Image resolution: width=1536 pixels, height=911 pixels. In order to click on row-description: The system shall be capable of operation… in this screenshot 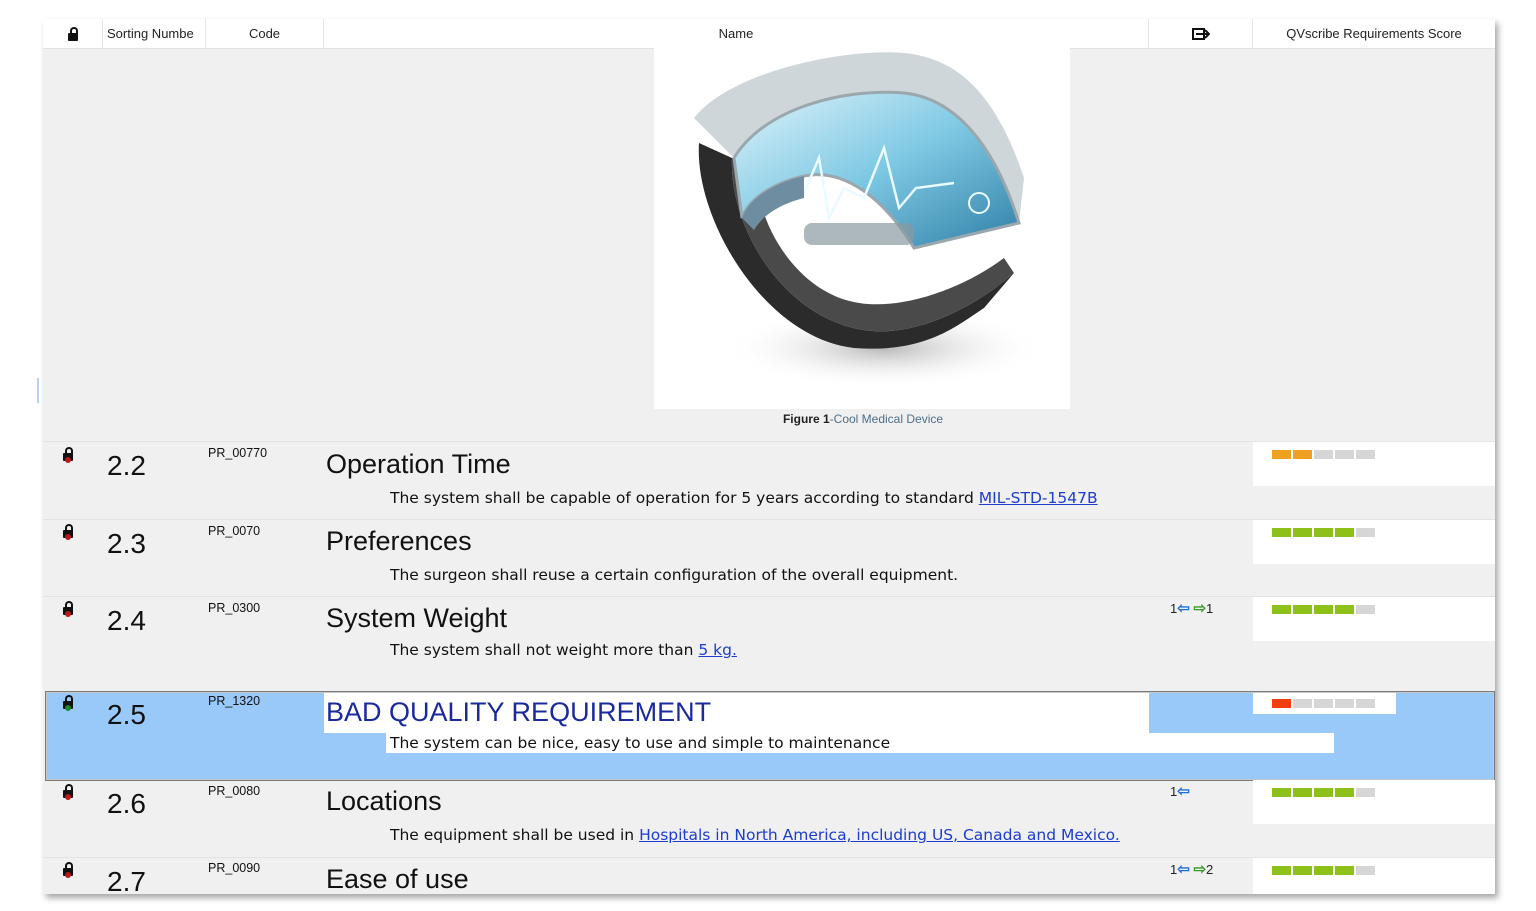, I will do `click(744, 498)`.